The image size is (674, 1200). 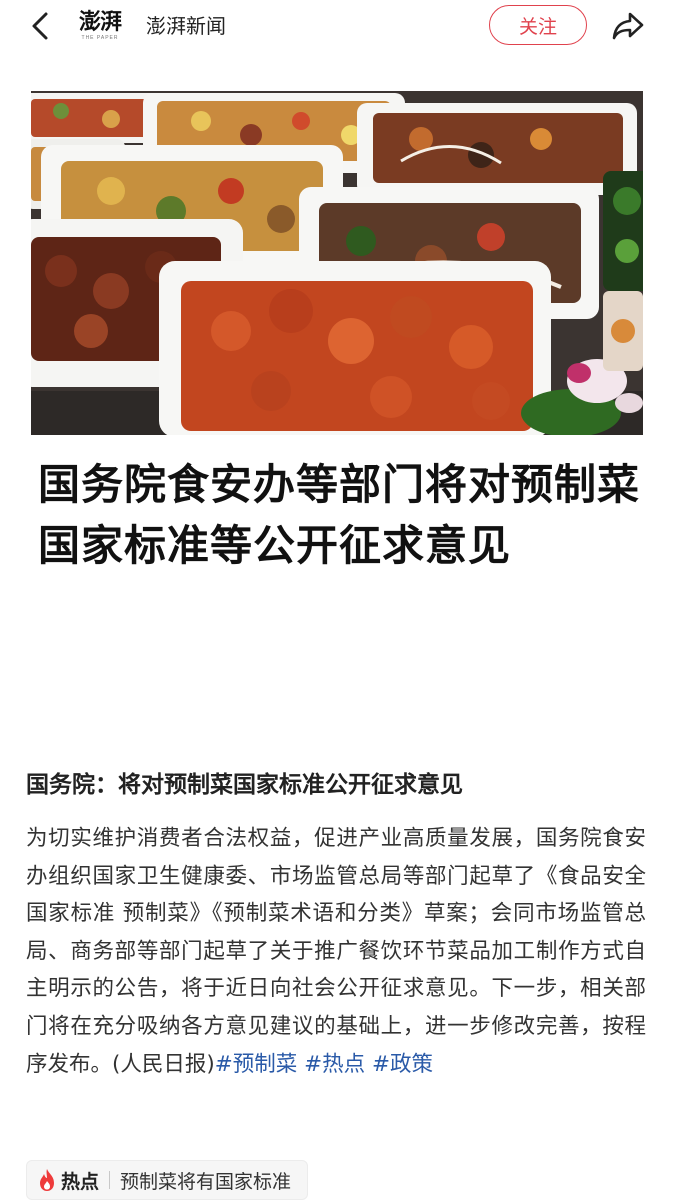 I want to click on hot-label: 热点, so click(x=80, y=1181).